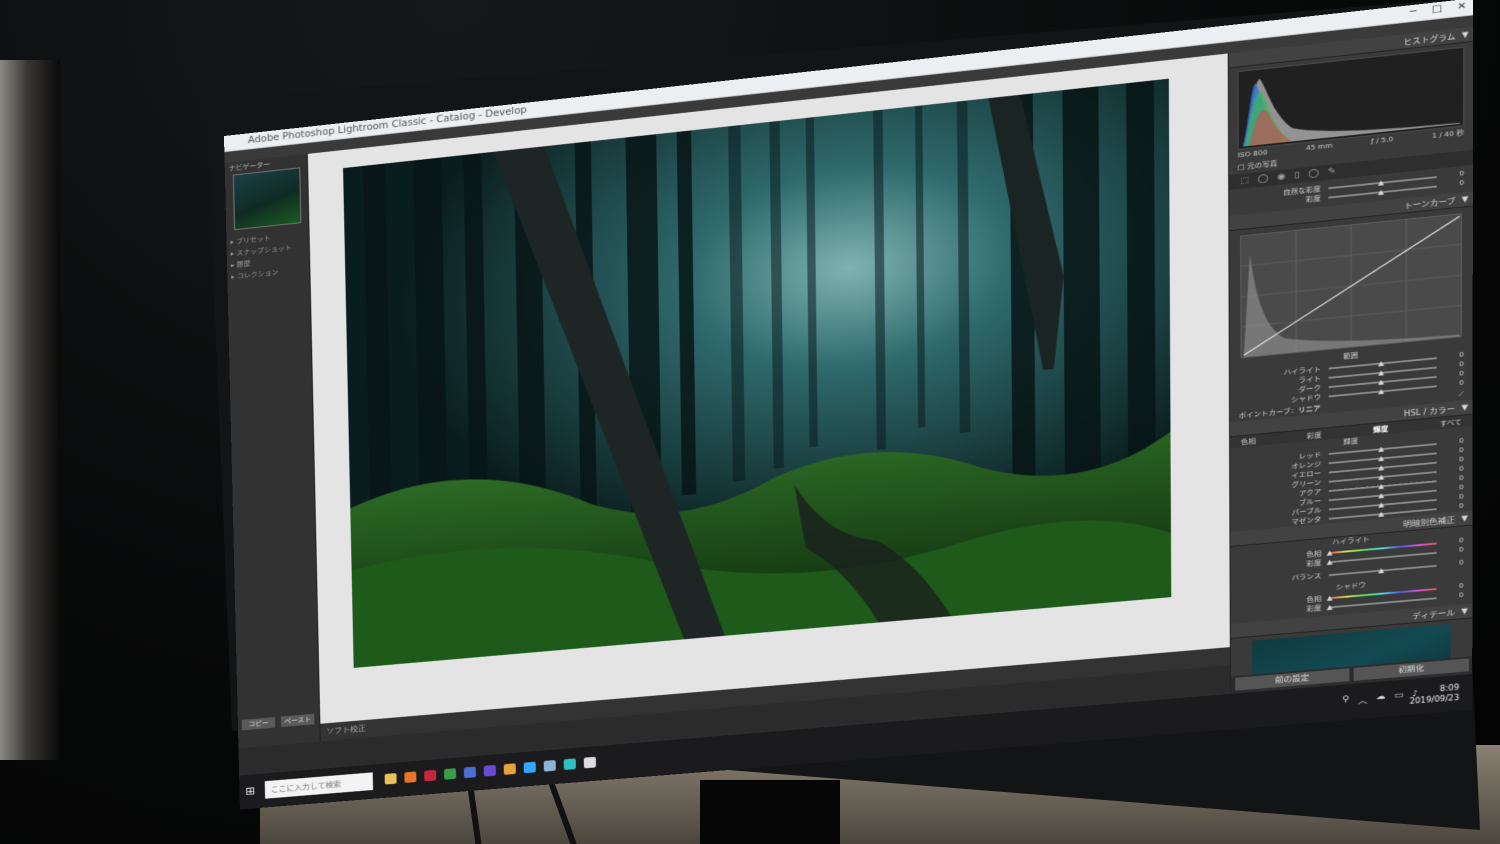  Describe the element at coordinates (1461, 394) in the screenshot. I see `edit-point-curve-icon: ⟋` at that location.